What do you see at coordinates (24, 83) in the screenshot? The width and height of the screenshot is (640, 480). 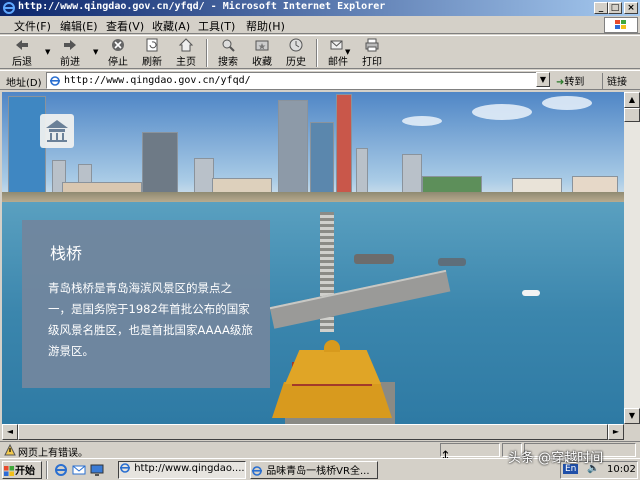 I see `address-label: 地址(D)` at bounding box center [24, 83].